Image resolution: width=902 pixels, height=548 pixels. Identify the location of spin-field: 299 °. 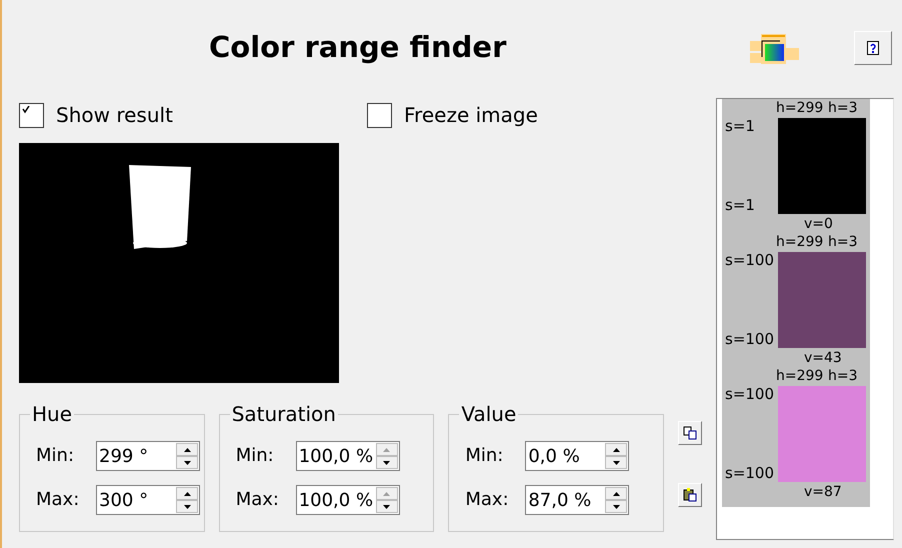
(148, 456).